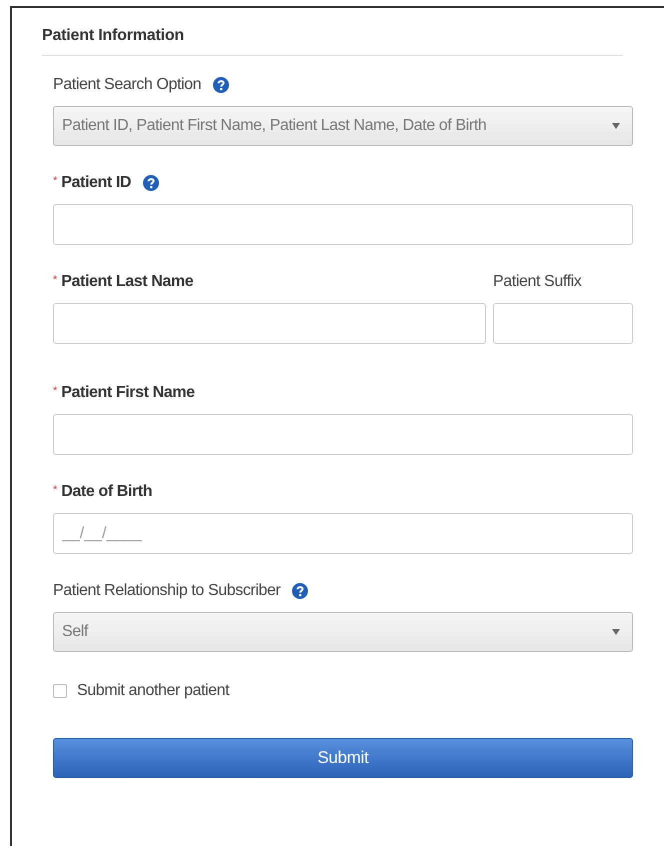 The height and width of the screenshot is (848, 664). I want to click on checkbox-label: Submit another patient, so click(153, 691).